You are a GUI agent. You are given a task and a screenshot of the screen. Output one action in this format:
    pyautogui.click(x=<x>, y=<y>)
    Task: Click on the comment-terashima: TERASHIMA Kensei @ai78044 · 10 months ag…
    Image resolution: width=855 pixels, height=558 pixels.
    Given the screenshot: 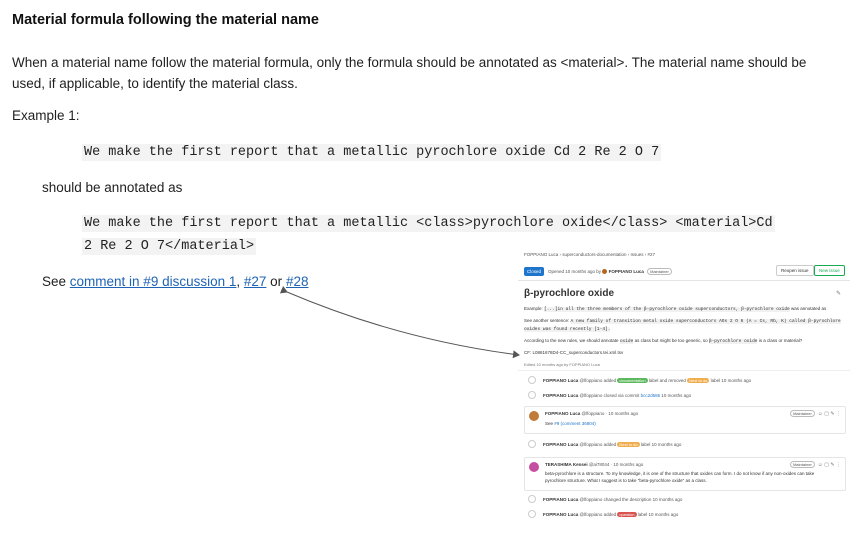 What is the action you would take?
    pyautogui.click(x=685, y=474)
    